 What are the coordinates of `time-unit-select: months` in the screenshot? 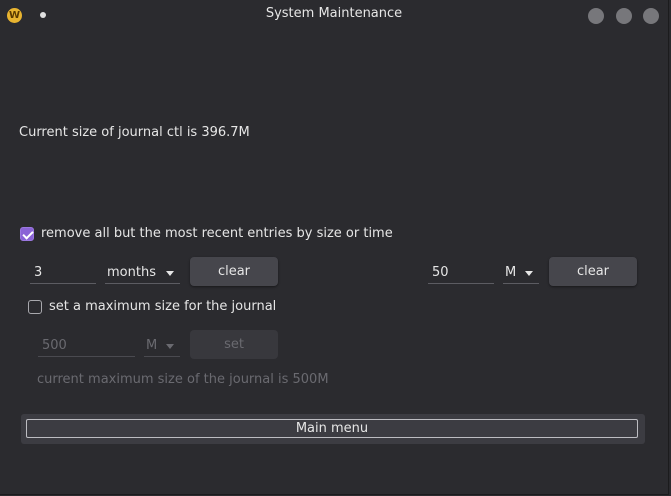 It's located at (142, 273).